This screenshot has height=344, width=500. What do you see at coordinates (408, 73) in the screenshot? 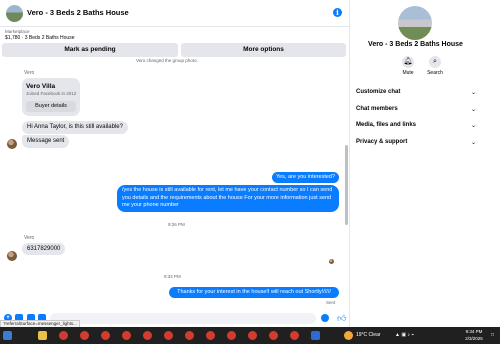
I see `mute-label: Mute` at bounding box center [408, 73].